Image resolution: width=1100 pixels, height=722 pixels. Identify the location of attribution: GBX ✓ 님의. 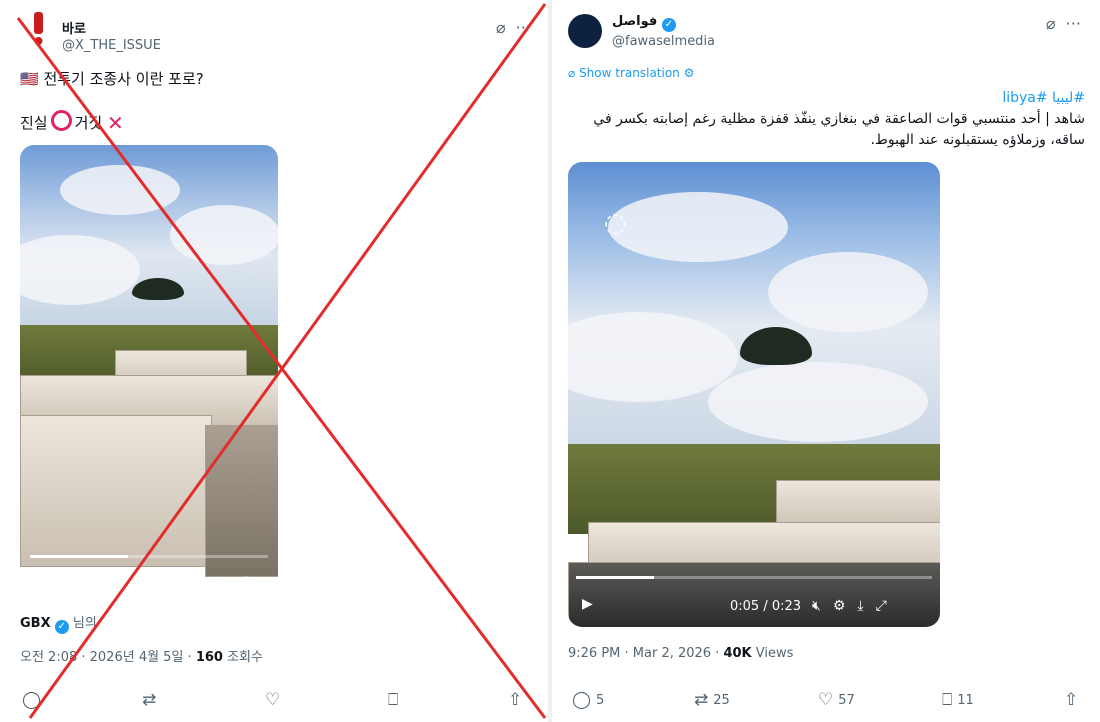
(58, 623).